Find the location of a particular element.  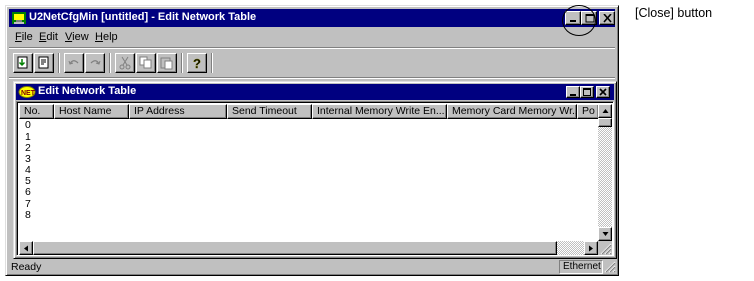

upload-button is located at coordinates (44, 63).